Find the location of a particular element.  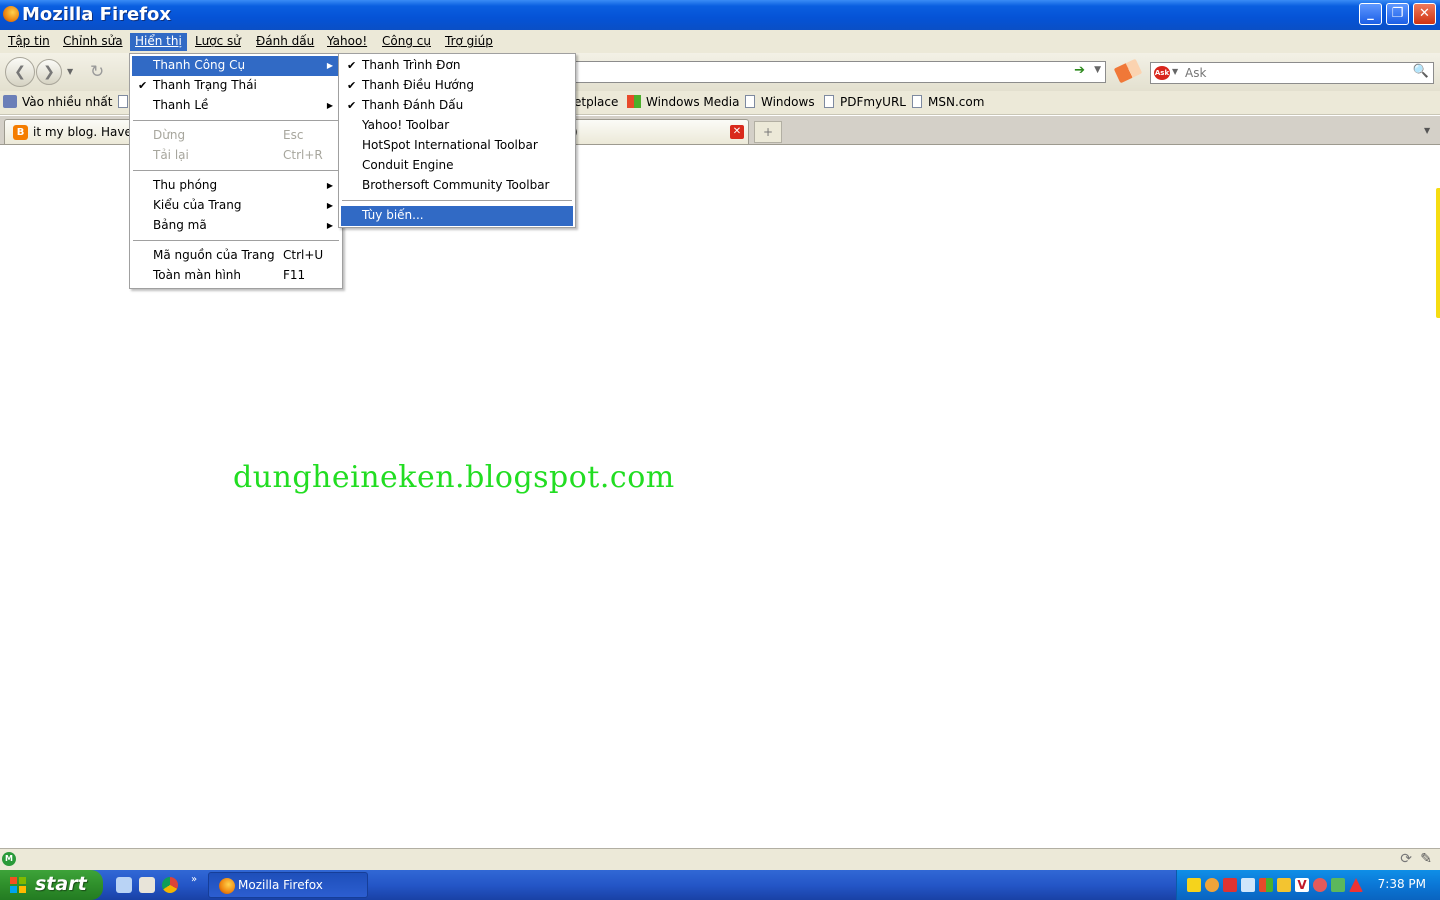

update-tray-icon is located at coordinates (1338, 885).